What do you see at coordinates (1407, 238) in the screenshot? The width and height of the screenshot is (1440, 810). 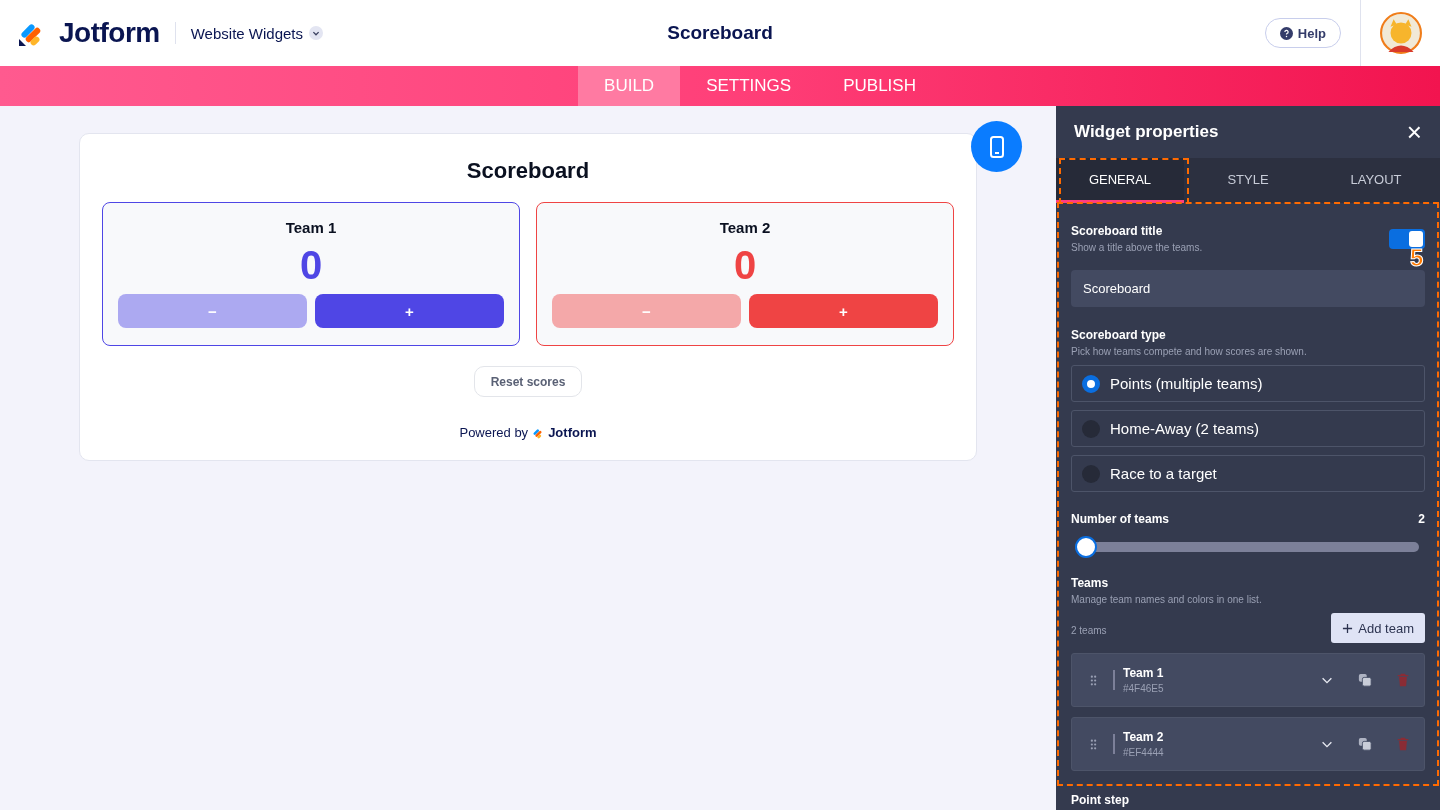 I see `title-toggle` at bounding box center [1407, 238].